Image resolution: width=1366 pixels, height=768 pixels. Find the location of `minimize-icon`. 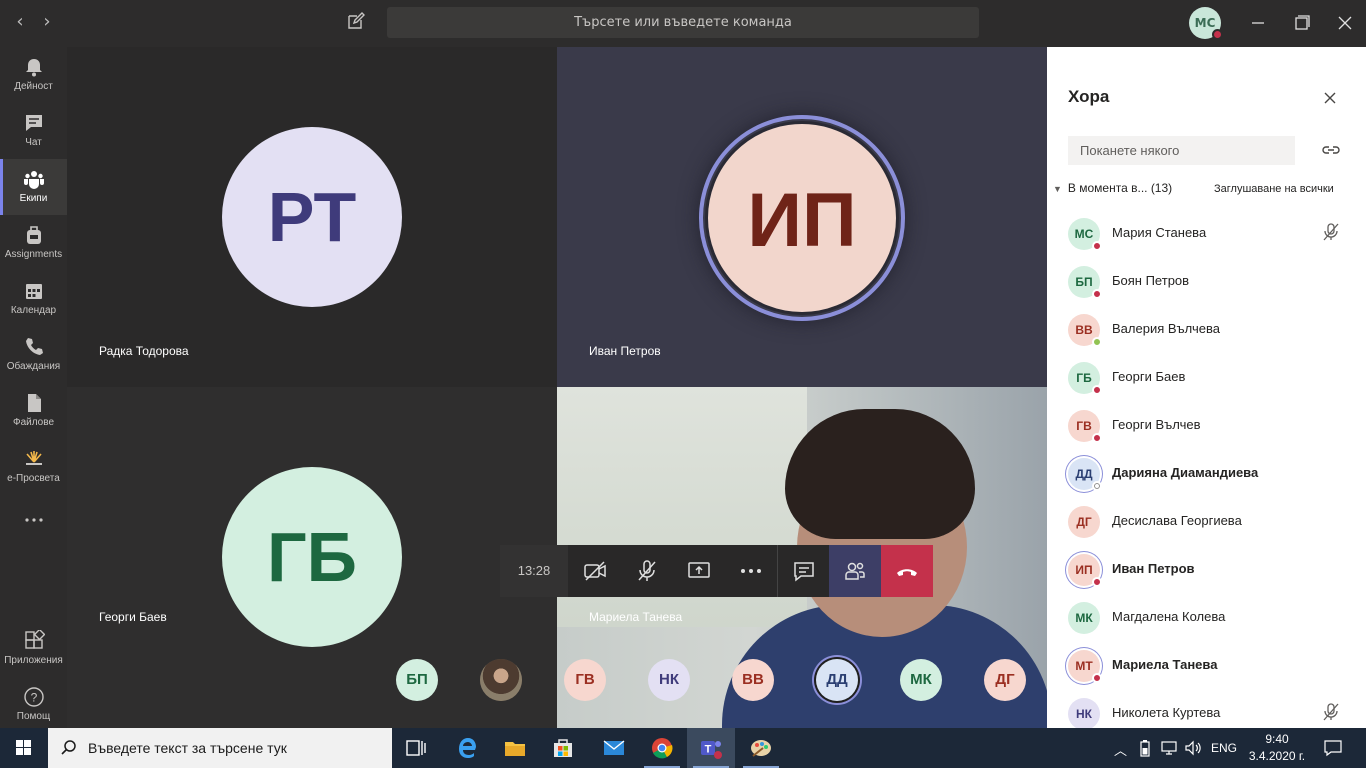

minimize-icon is located at coordinates (1258, 23).